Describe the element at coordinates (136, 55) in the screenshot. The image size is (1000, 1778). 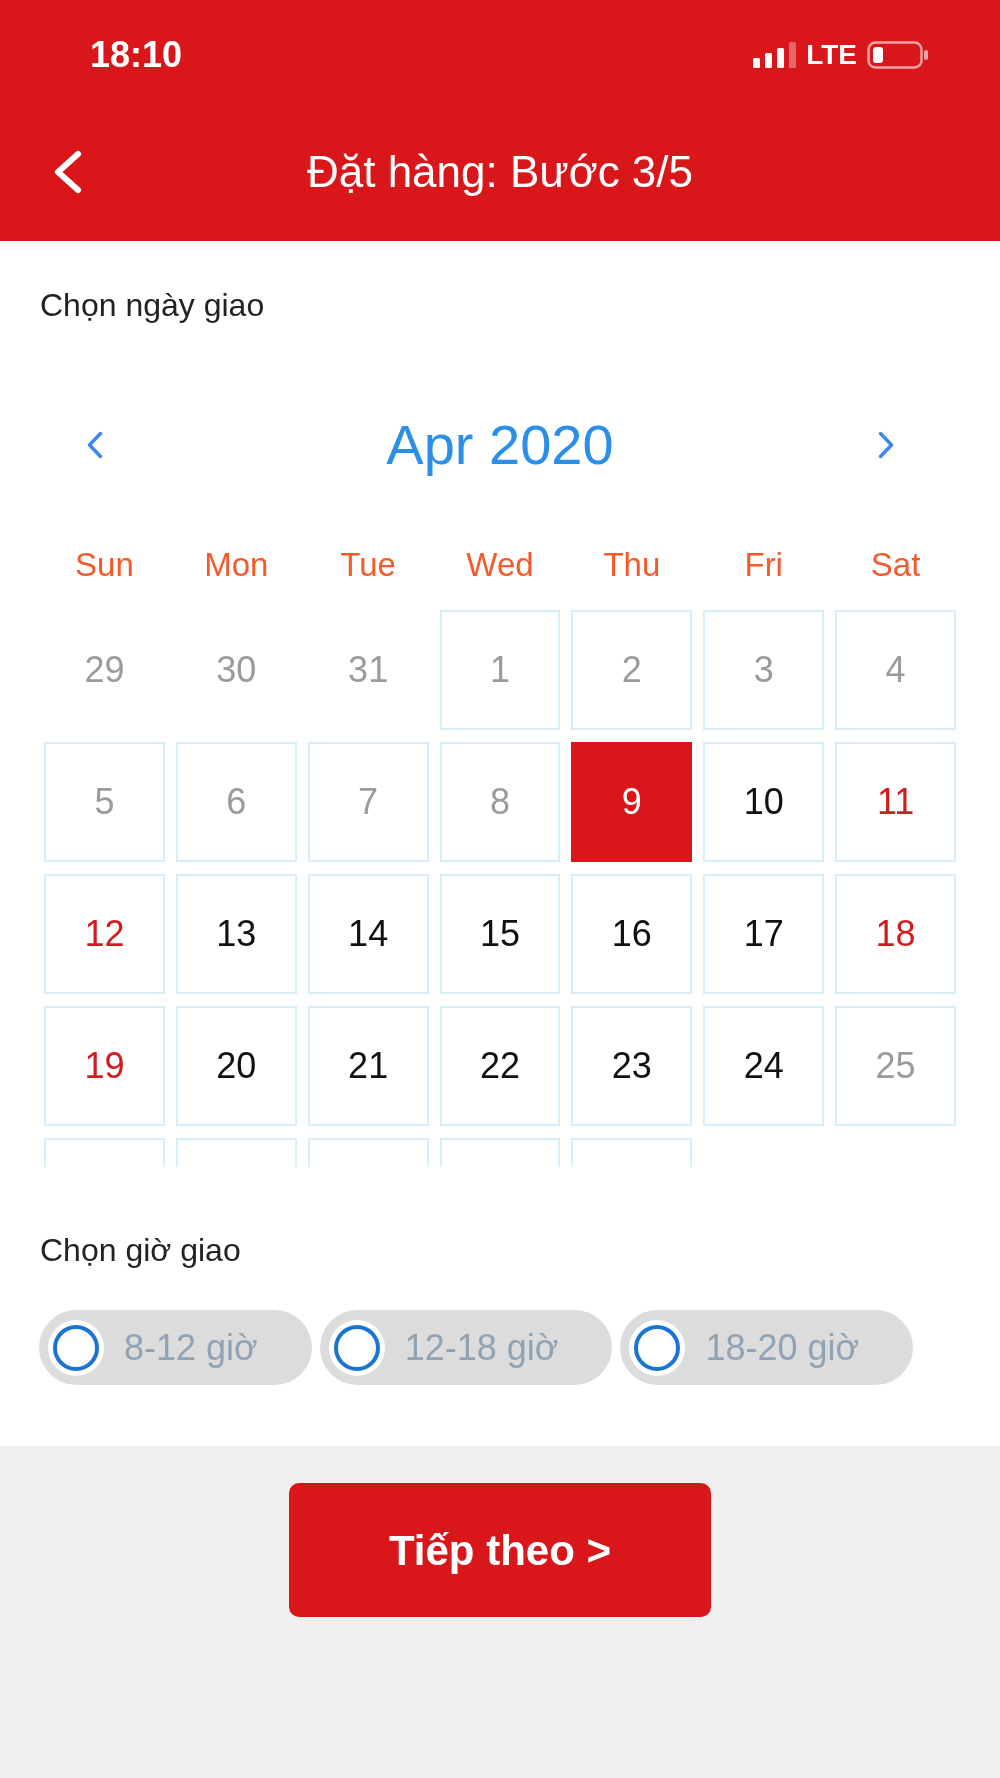
I see `status-time: 18:10` at that location.